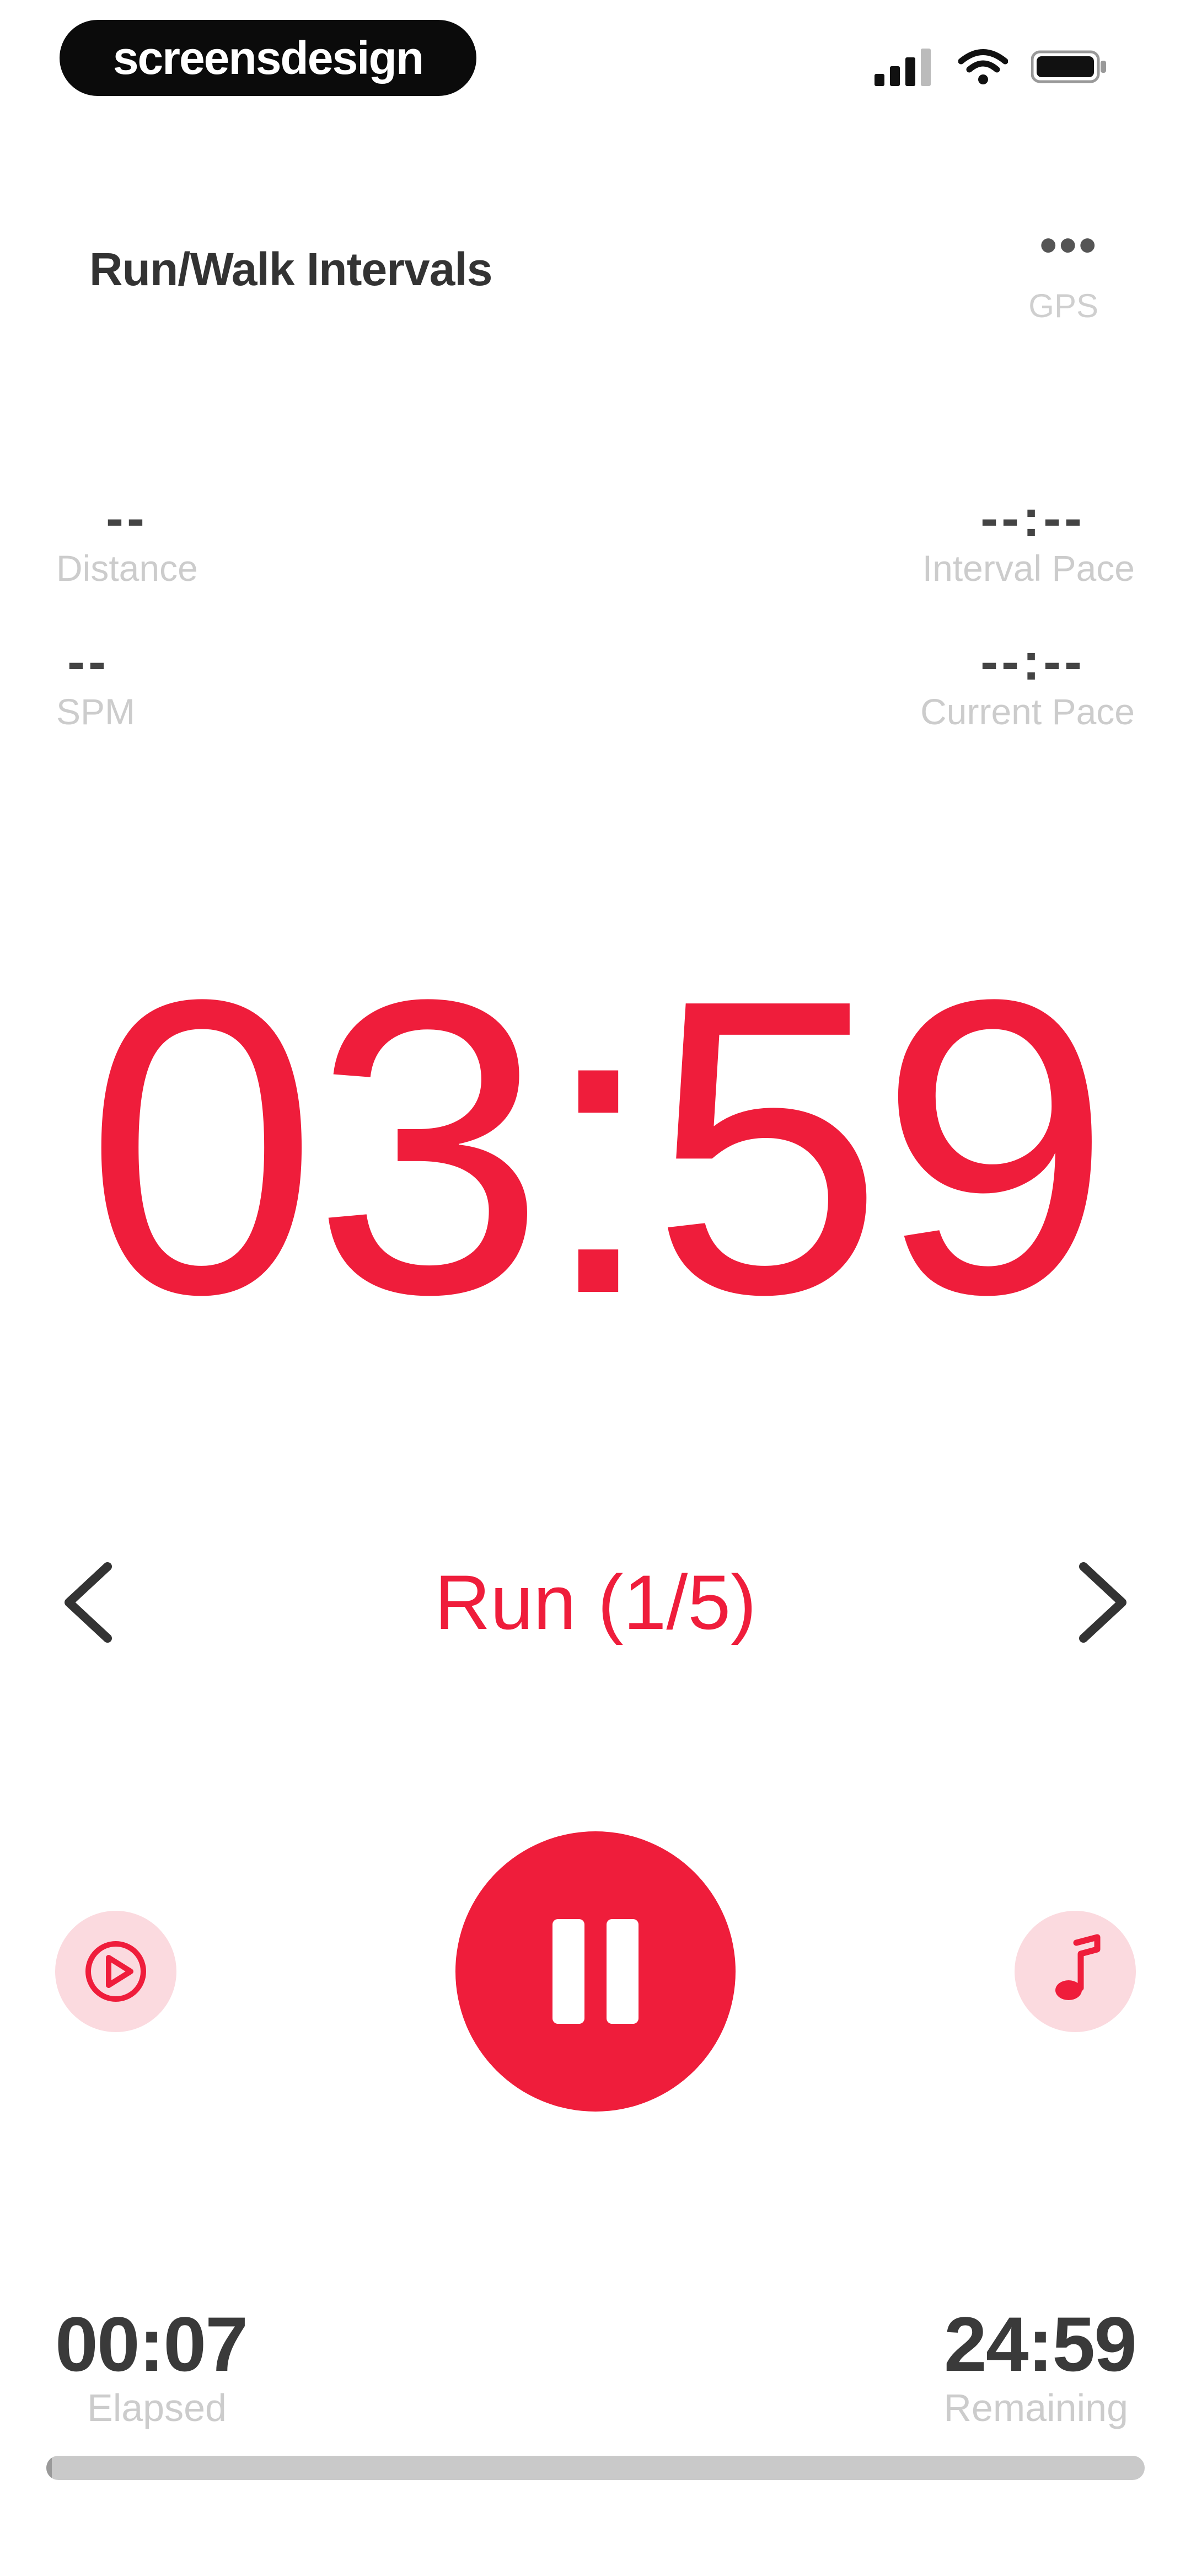 Image resolution: width=1191 pixels, height=2576 pixels. I want to click on pause-button, so click(595, 1971).